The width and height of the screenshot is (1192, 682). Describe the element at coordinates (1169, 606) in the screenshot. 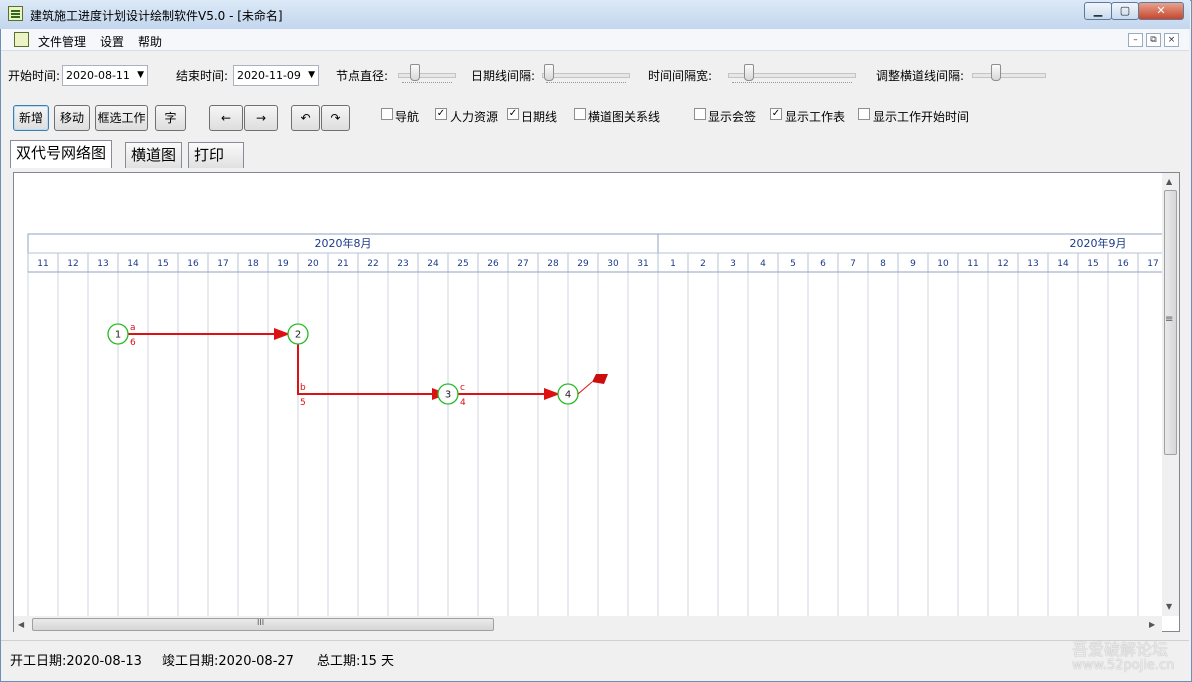

I see `scroll-down-icon: ▼` at that location.